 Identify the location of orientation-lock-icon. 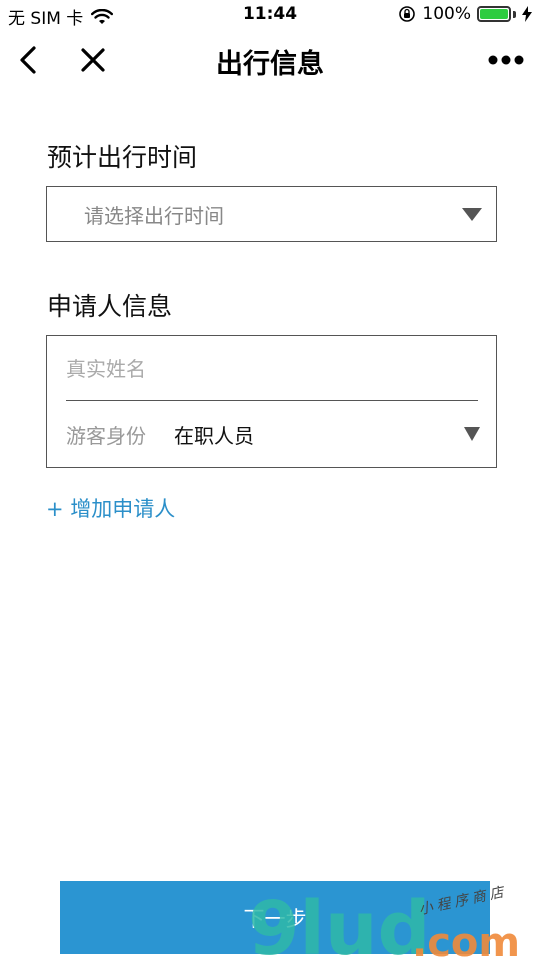
(407, 14).